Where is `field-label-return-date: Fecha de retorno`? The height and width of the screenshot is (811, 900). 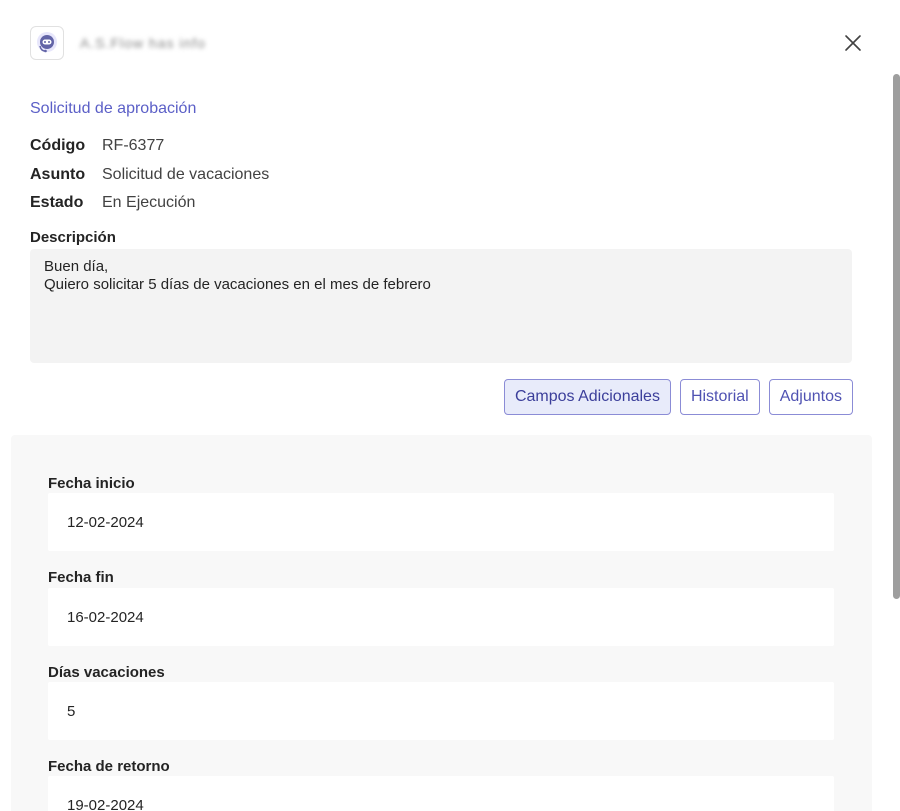
field-label-return-date: Fecha de retorno is located at coordinates (109, 766).